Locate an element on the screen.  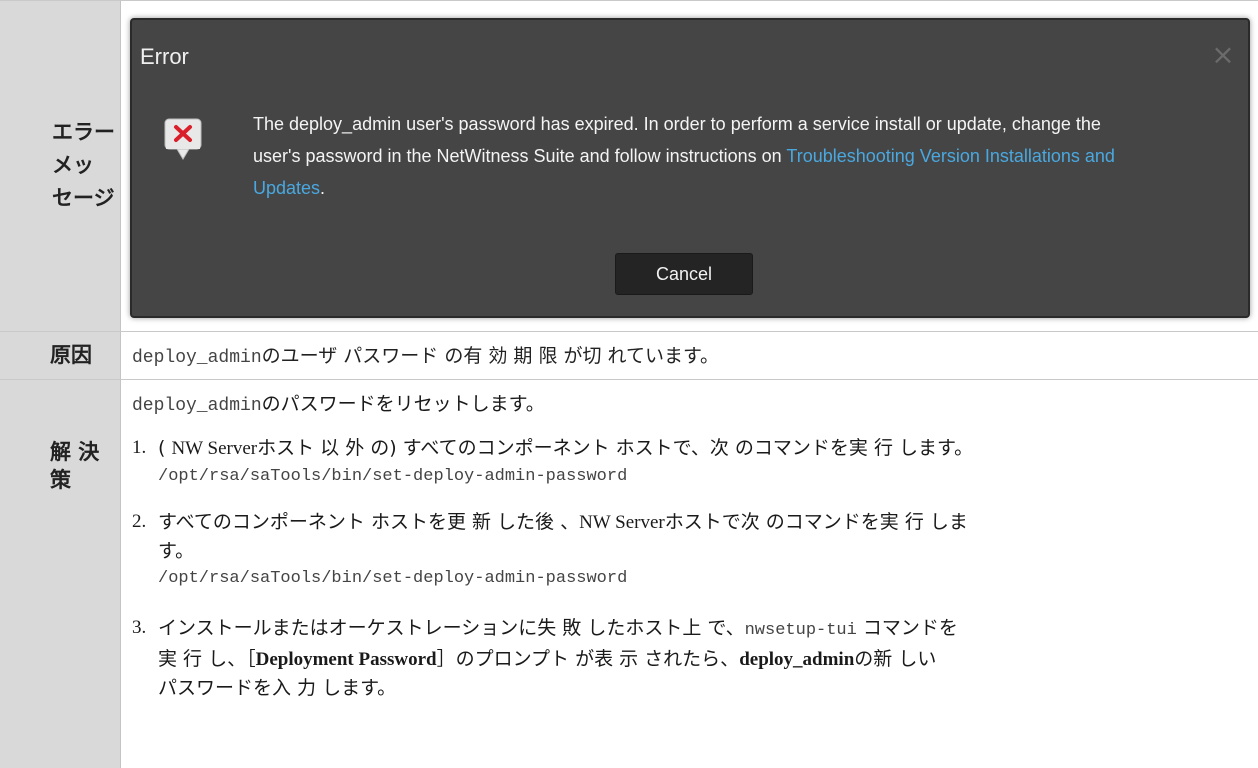
step-number: 2. is located at coordinates (139, 521).